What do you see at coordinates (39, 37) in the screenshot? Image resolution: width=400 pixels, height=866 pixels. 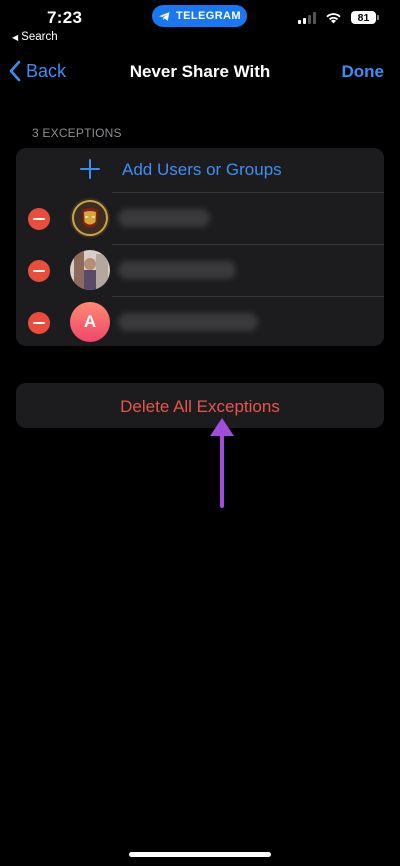 I see `back-to-app-label: Search` at bounding box center [39, 37].